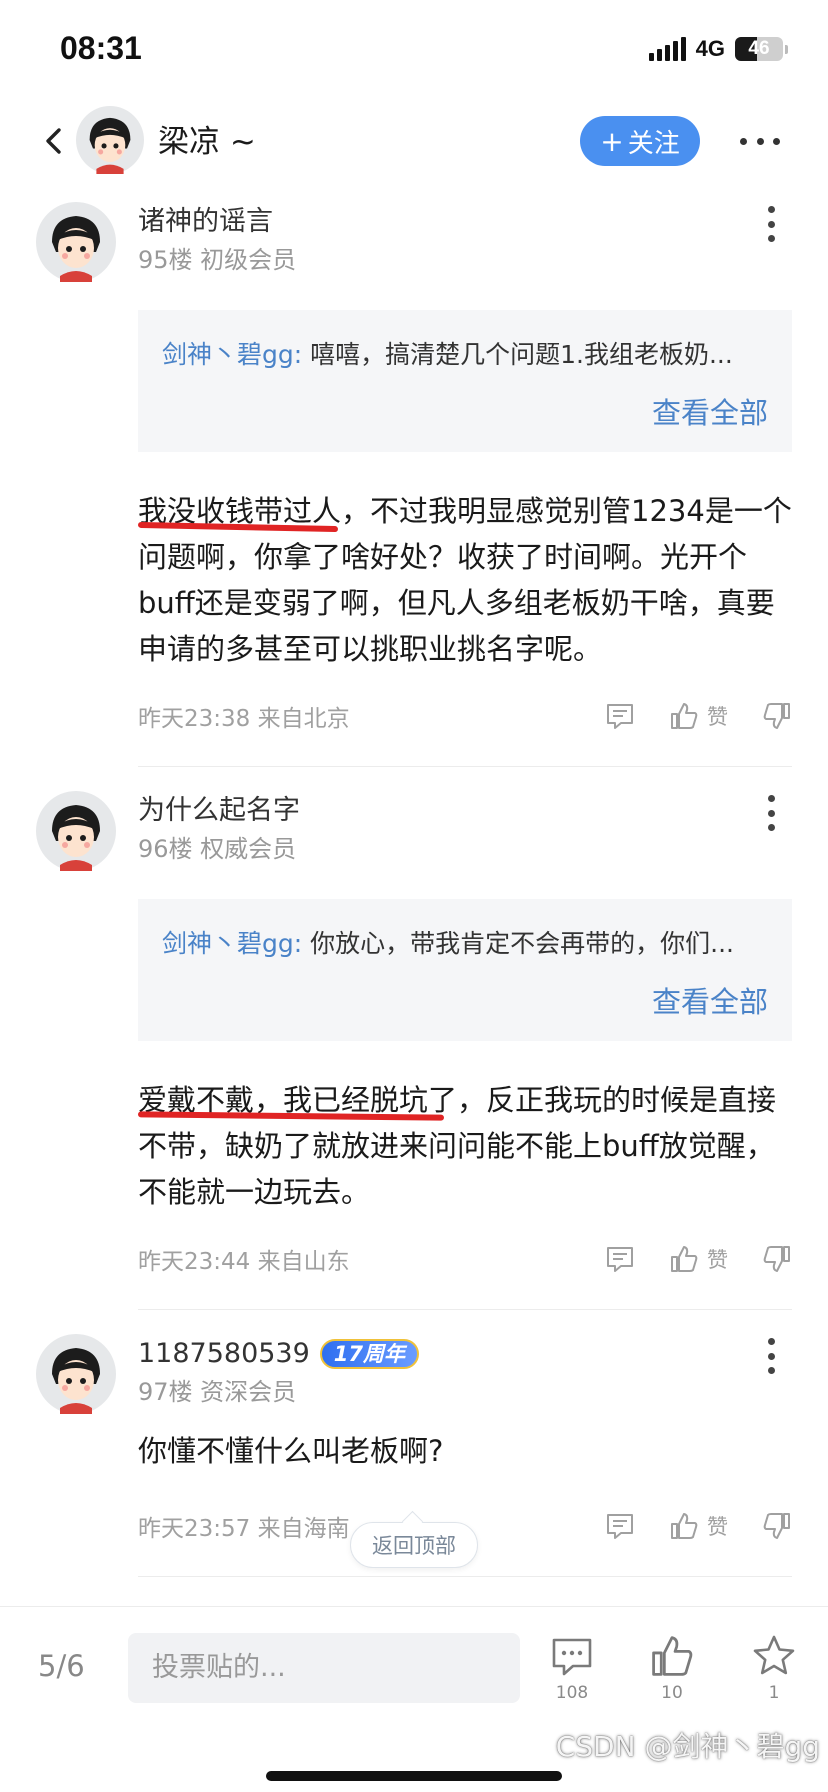  What do you see at coordinates (224, 1354) in the screenshot?
I see `post-user-name: 1187580539` at bounding box center [224, 1354].